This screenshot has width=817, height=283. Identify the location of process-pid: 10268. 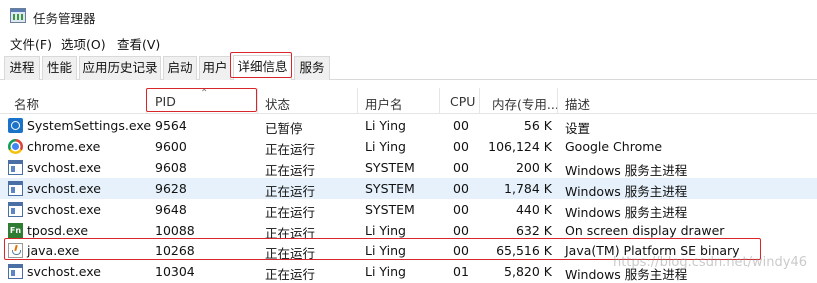
(175, 250).